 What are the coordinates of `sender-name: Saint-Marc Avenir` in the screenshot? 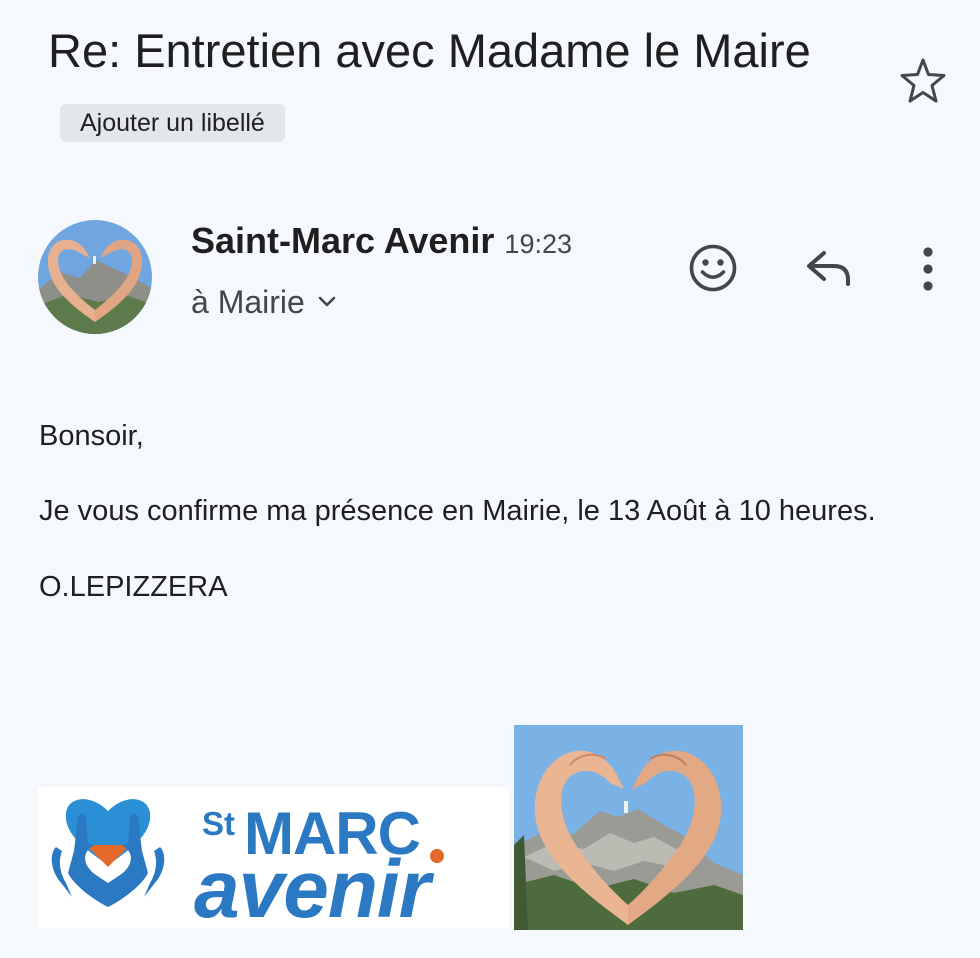 It's located at (342, 240).